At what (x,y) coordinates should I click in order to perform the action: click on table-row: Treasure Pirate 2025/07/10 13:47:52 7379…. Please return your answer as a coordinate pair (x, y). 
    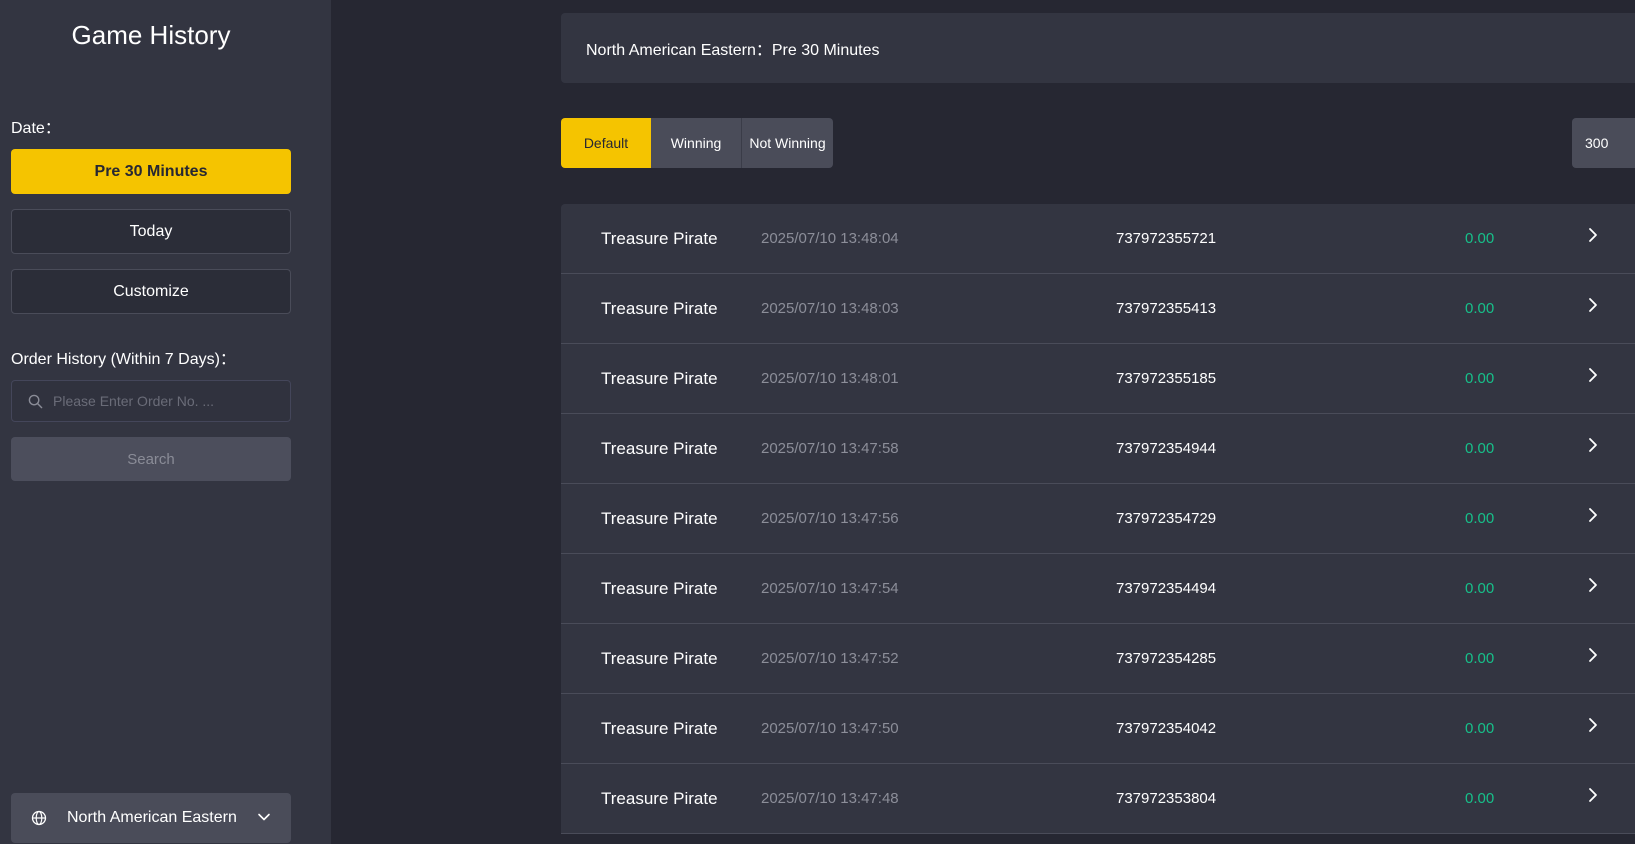
    Looking at the image, I should click on (1098, 659).